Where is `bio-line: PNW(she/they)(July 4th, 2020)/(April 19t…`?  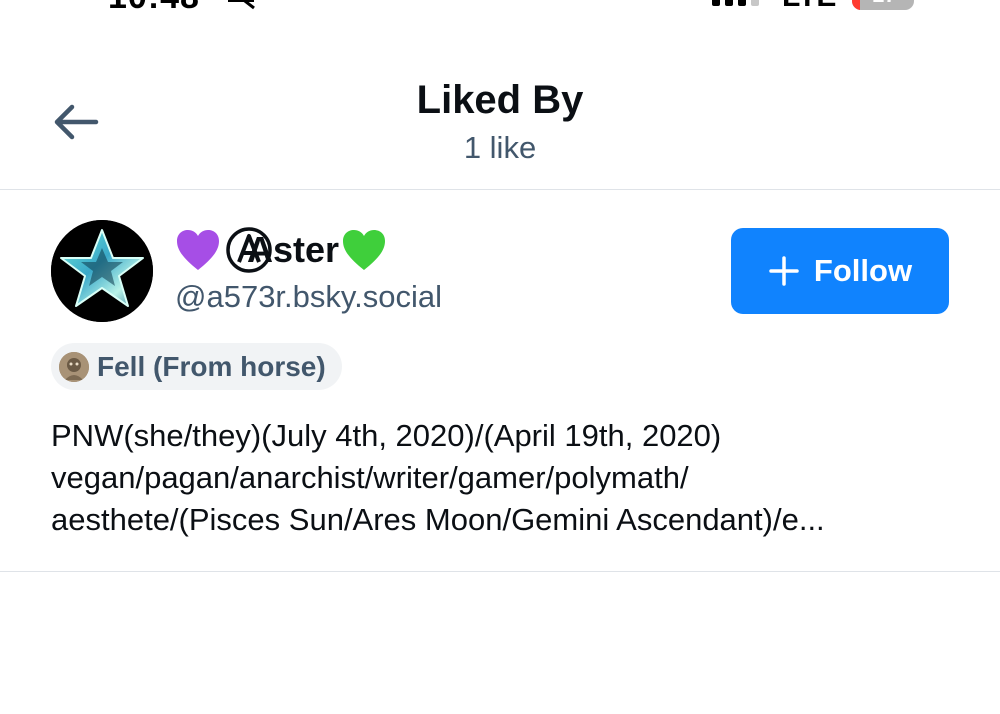 bio-line: PNW(she/they)(July 4th, 2020)/(April 19t… is located at coordinates (386, 435).